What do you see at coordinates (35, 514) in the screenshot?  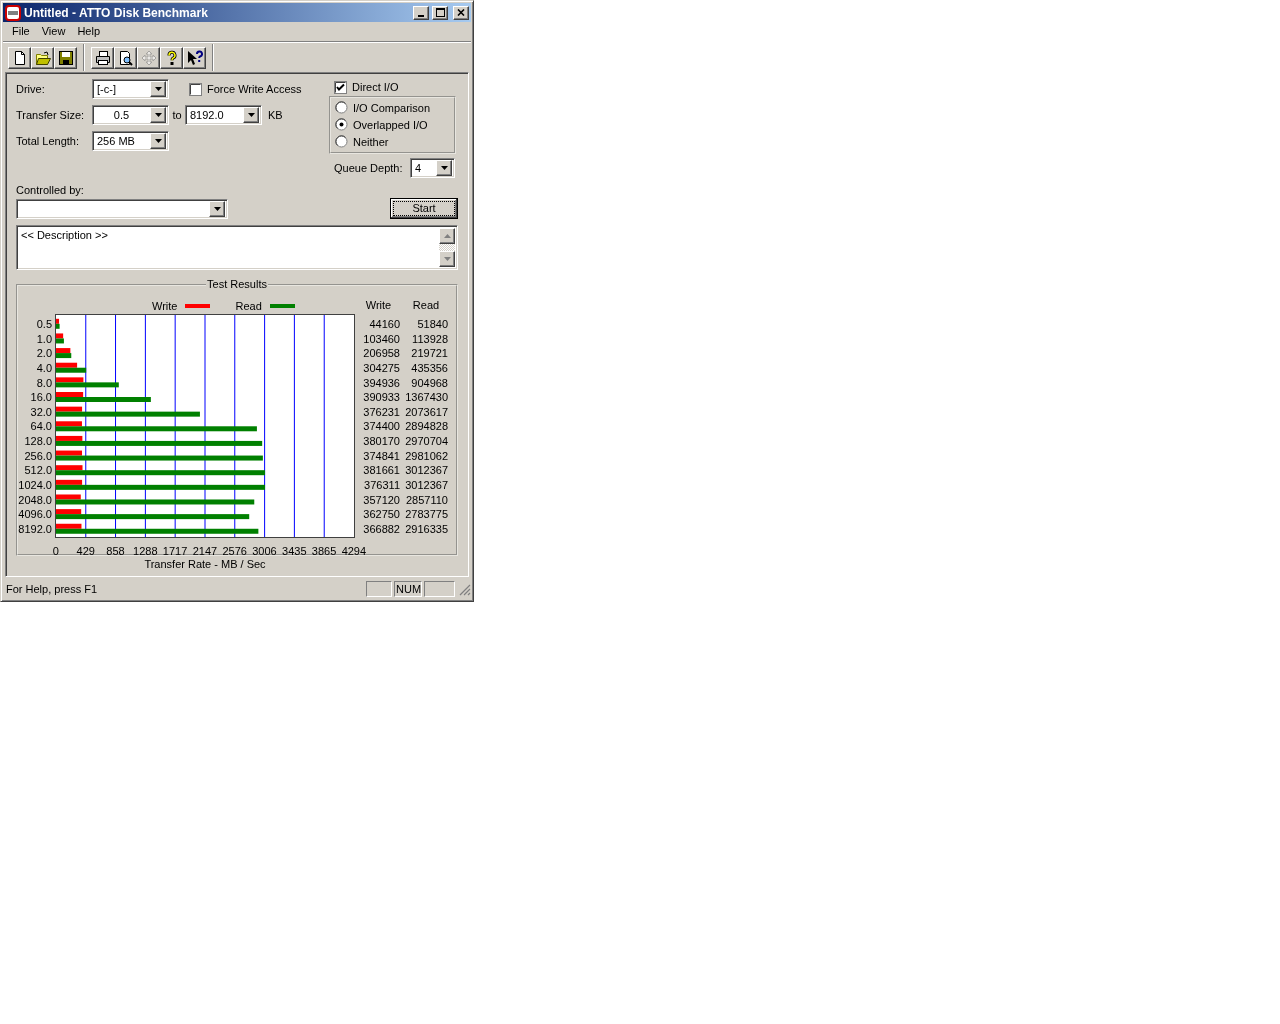 I see `axis-label: 4096.0` at bounding box center [35, 514].